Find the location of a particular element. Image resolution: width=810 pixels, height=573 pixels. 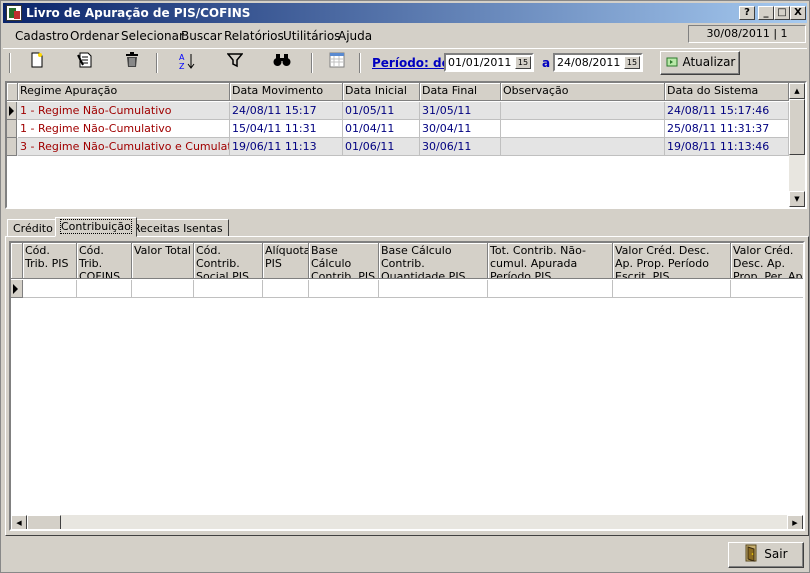

col-data-inicial: Data Inicial is located at coordinates (381, 92).